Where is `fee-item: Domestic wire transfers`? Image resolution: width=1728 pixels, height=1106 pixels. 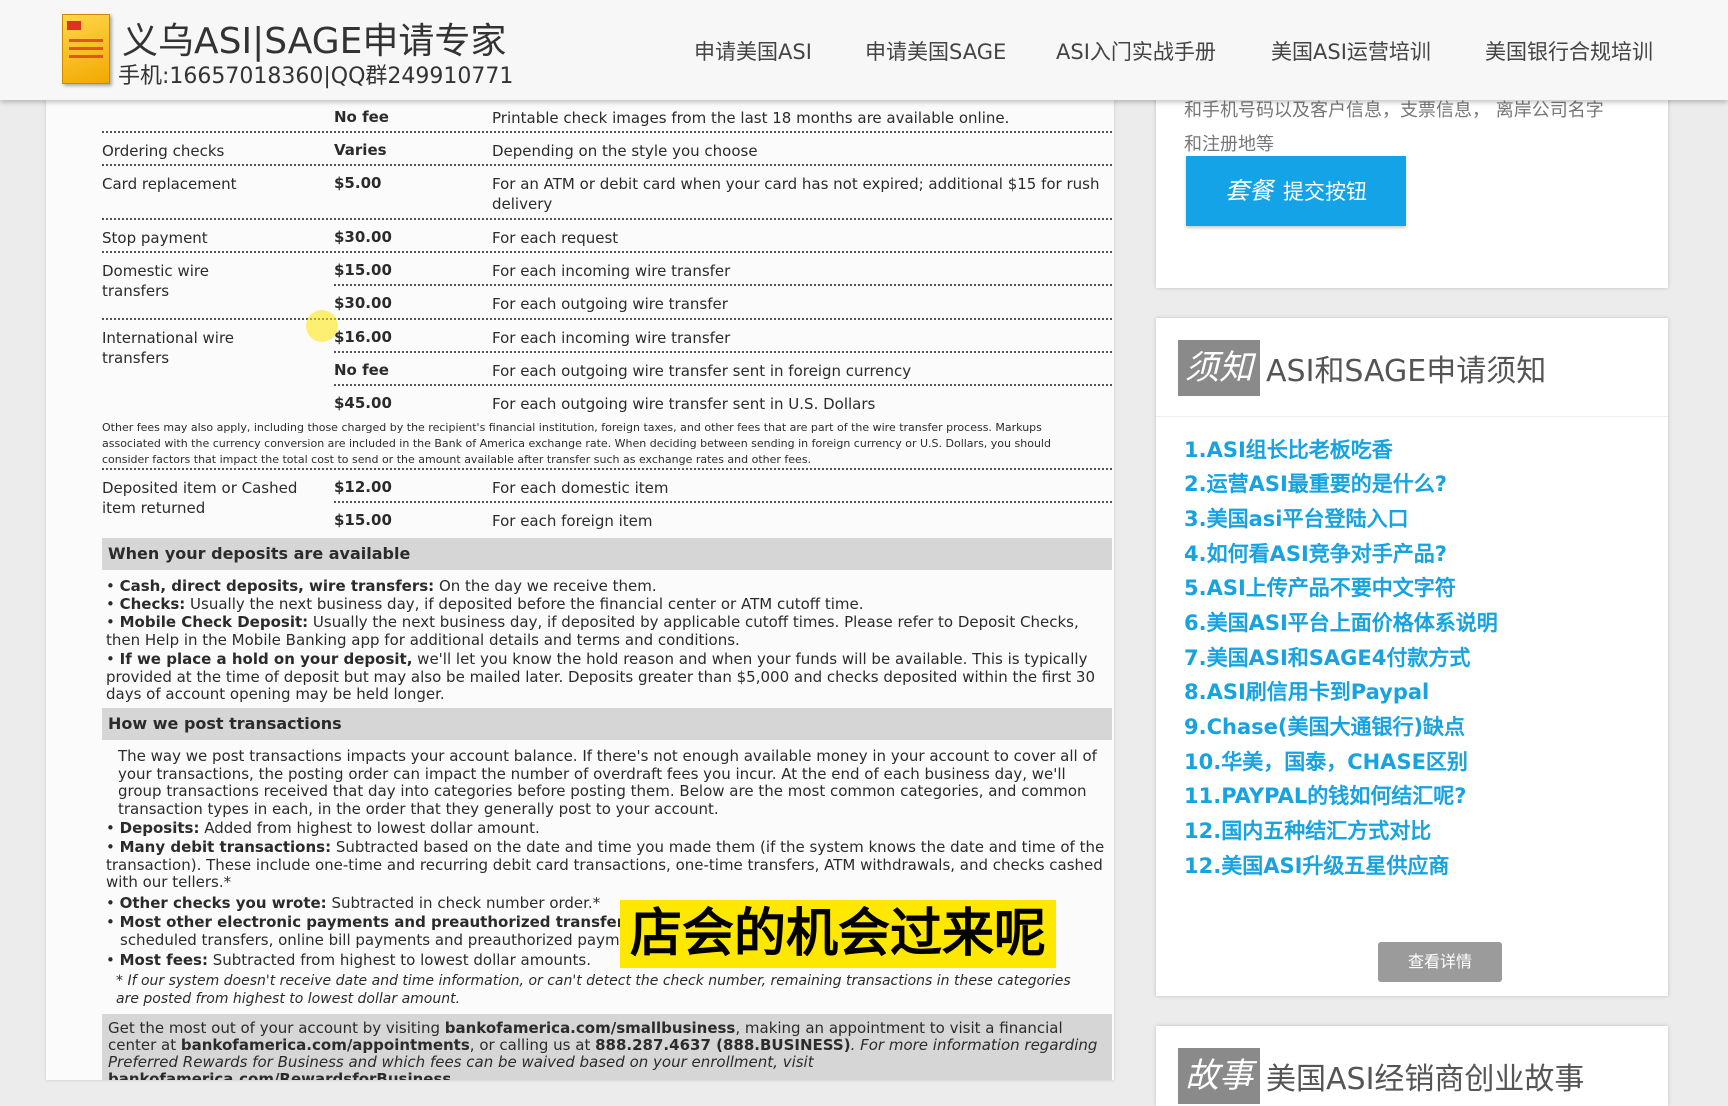
fee-item: Domestic wire transfers is located at coordinates (155, 281).